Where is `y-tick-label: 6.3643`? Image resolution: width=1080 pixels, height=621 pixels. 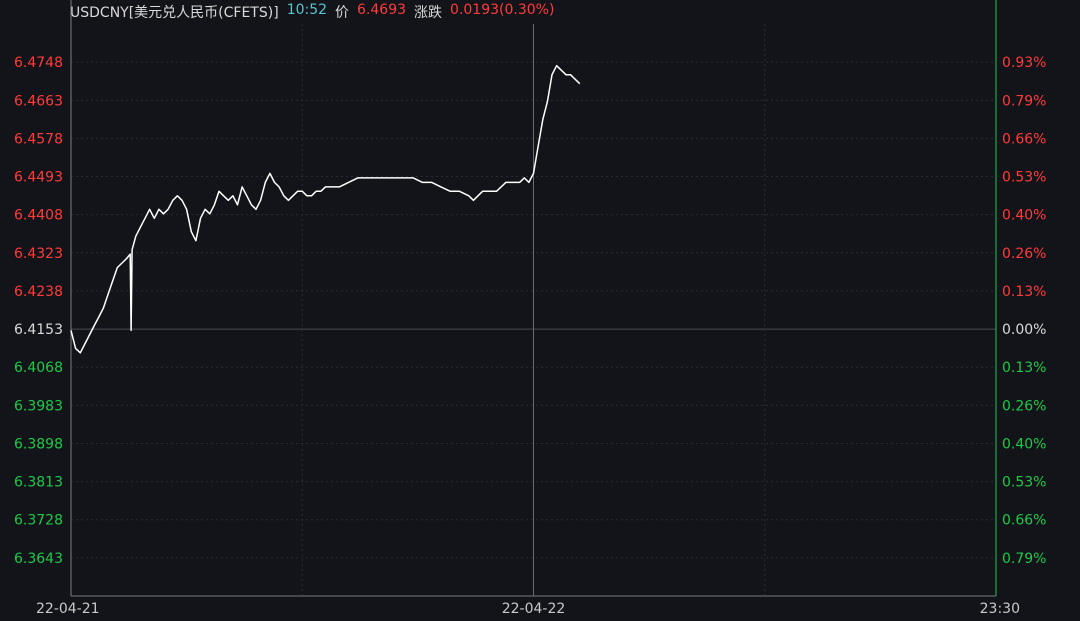
y-tick-label: 6.3643 is located at coordinates (38, 559).